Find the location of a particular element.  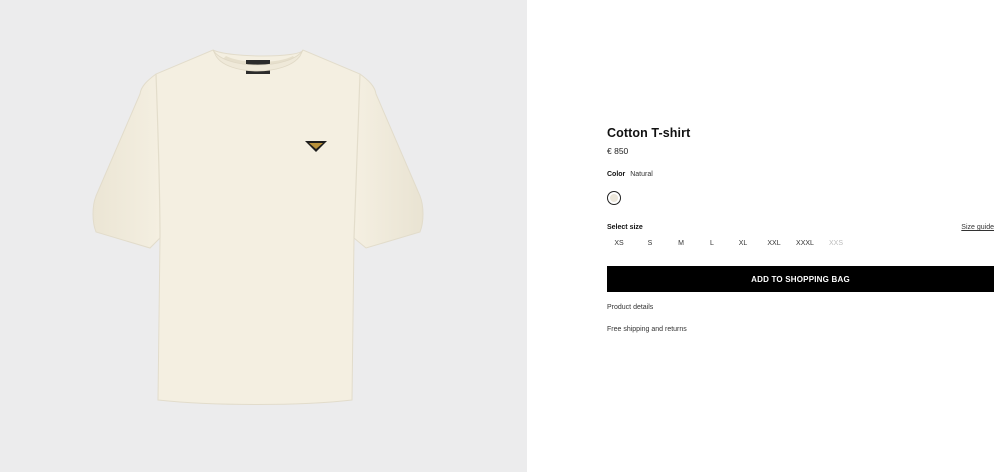

size-option-xs: XS is located at coordinates (618, 243).